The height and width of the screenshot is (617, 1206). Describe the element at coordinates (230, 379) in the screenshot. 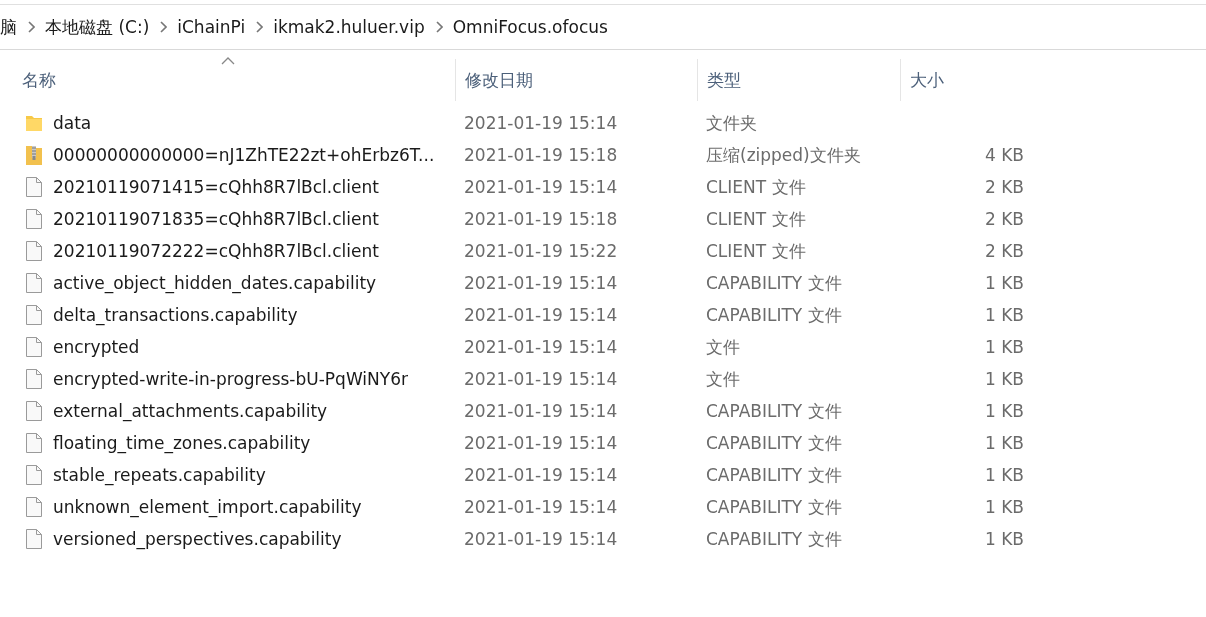

I see `file-name: encrypted-write-in-progress-bU-PqWiNY6r` at that location.